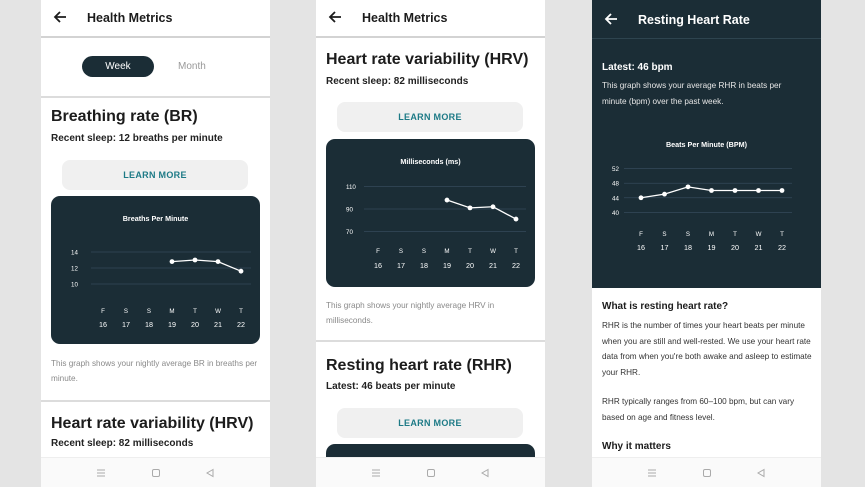 Image resolution: width=865 pixels, height=487 pixels. Describe the element at coordinates (615, 184) in the screenshot. I see `y-tick-label: 48` at that location.